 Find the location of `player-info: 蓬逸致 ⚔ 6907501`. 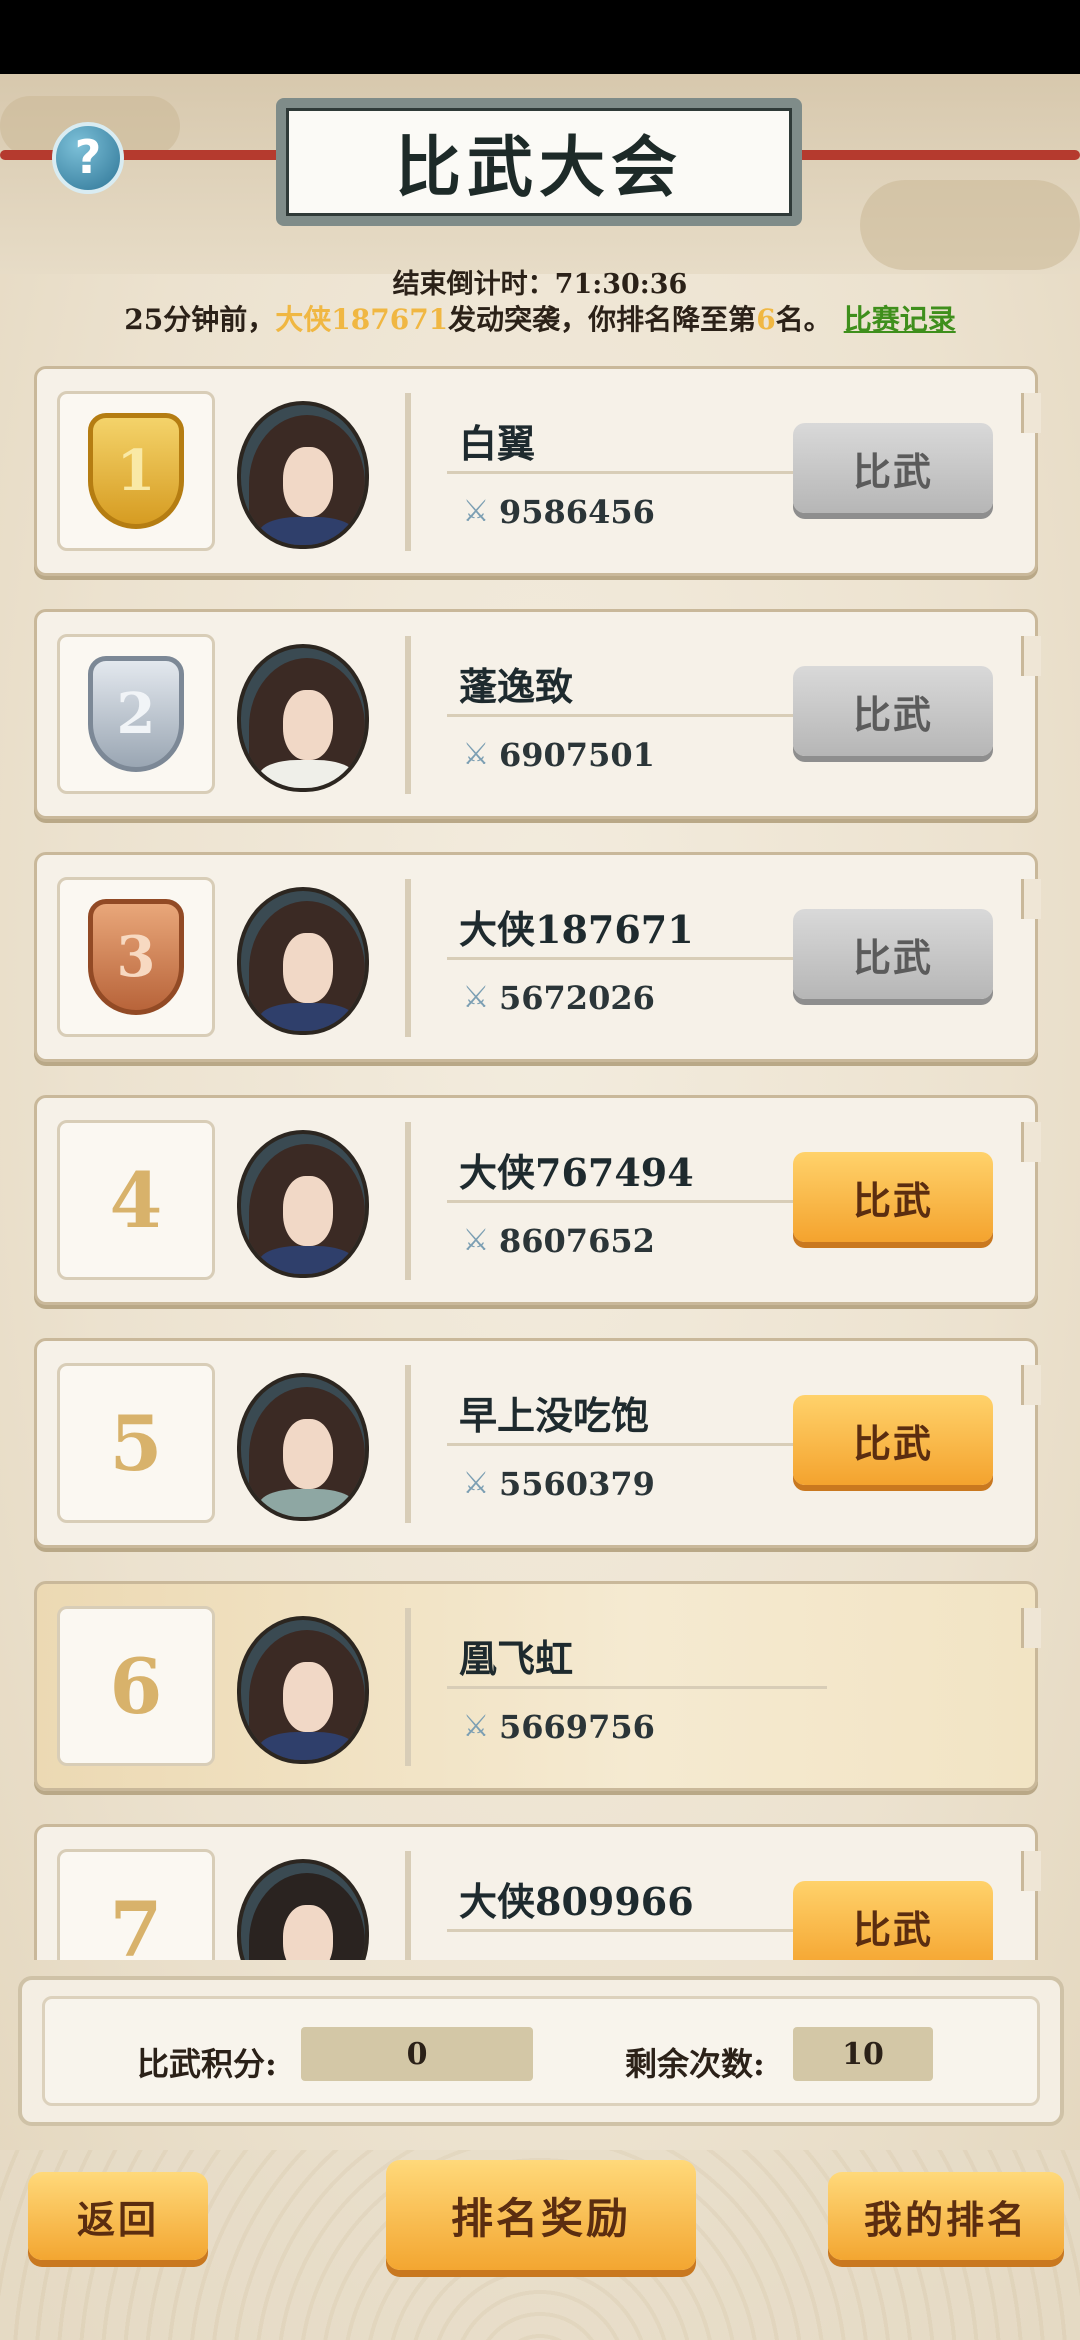

player-info: 蓬逸致 ⚔ 6907501 is located at coordinates (616, 715).